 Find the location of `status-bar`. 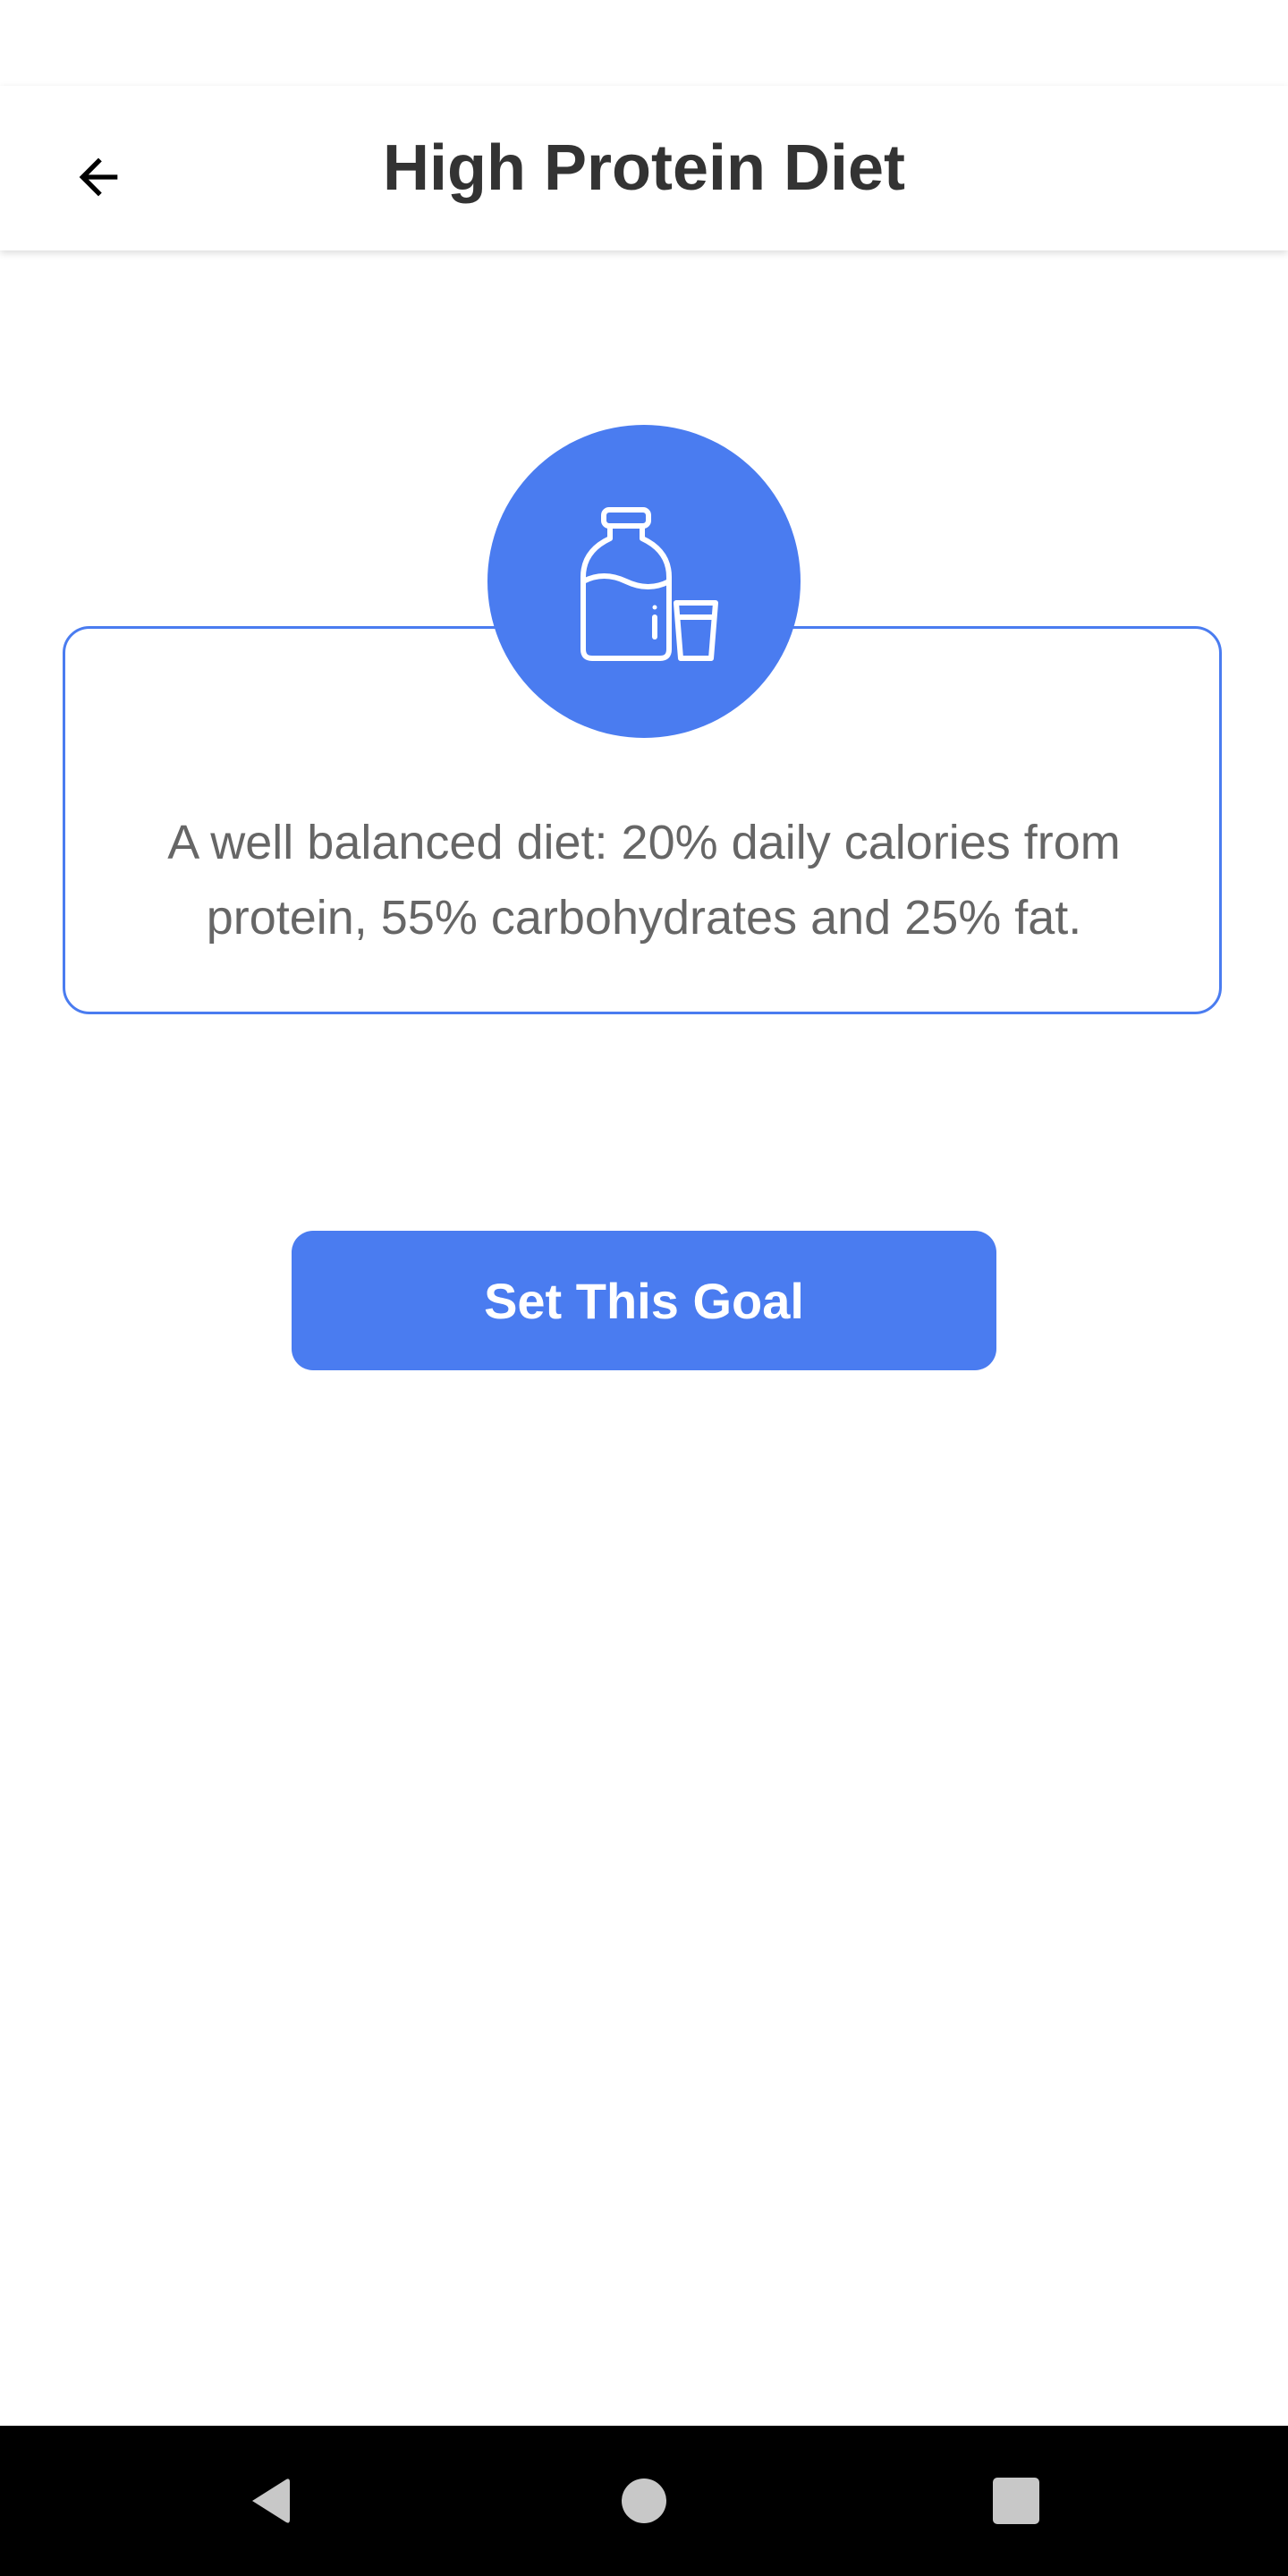

status-bar is located at coordinates (644, 43).